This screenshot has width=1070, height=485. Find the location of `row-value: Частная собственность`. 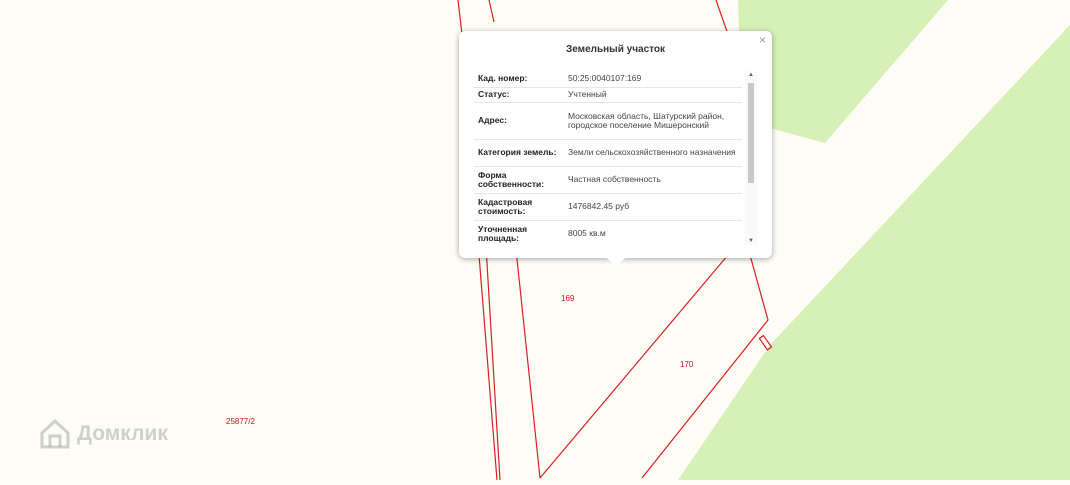

row-value: Частная собственность is located at coordinates (653, 180).